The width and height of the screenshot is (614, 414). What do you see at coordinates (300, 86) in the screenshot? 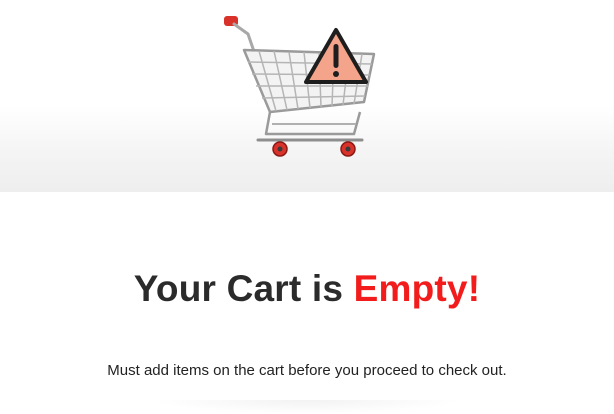
I see `shopping-cart-icon` at bounding box center [300, 86].